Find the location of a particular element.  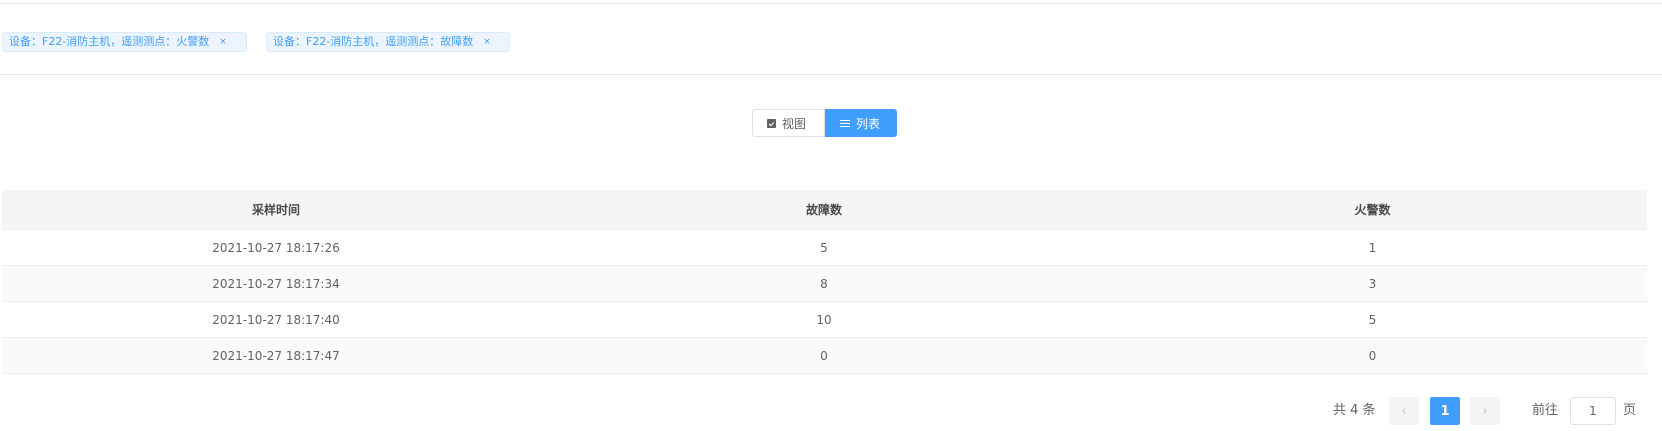

list-button: 列表 is located at coordinates (861, 123).